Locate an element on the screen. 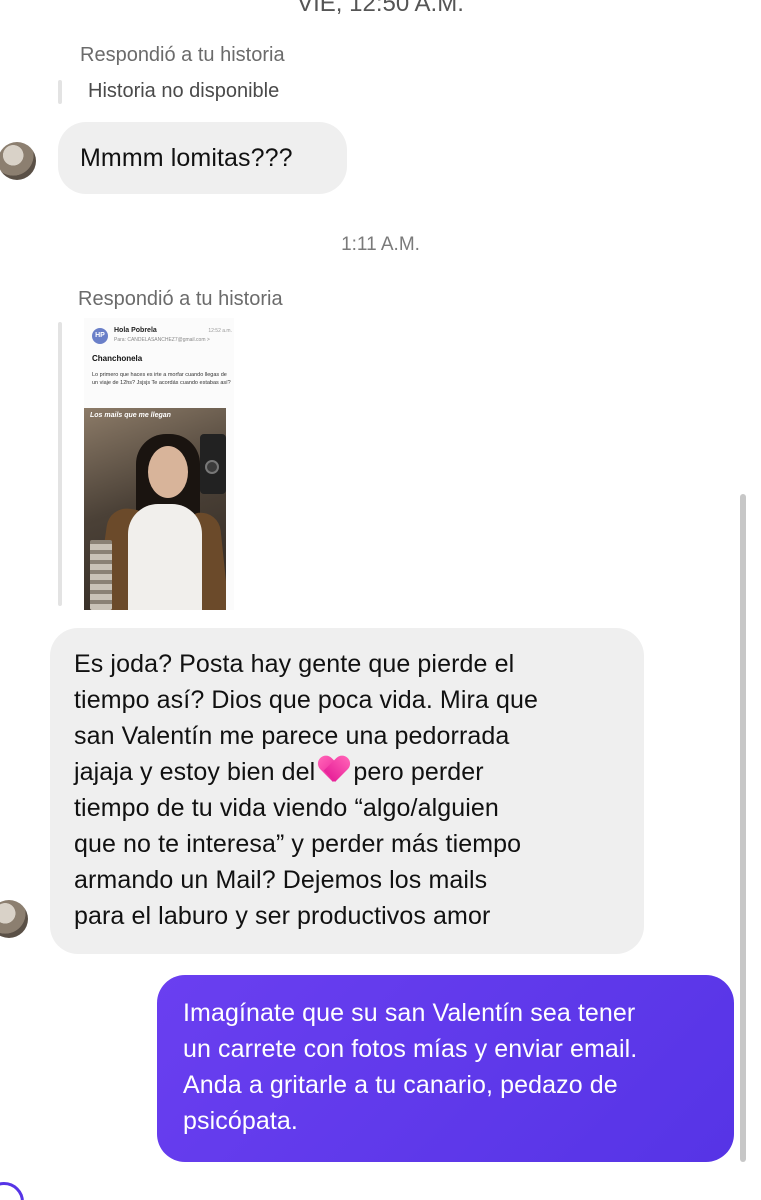  sender-avatar: HP is located at coordinates (100, 336).